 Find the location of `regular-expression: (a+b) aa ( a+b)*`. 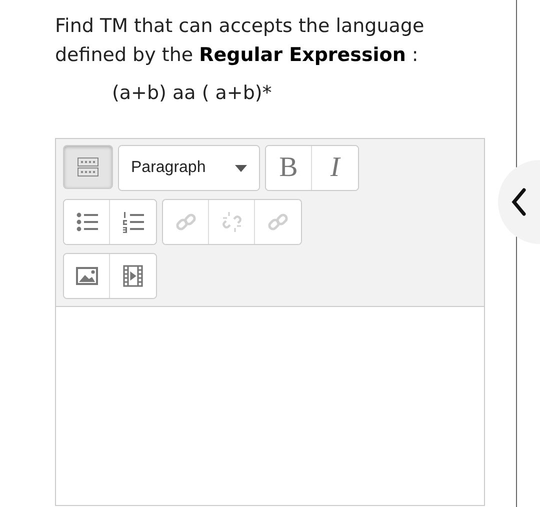

regular-expression: (a+b) aa ( a+b)* is located at coordinates (192, 93).